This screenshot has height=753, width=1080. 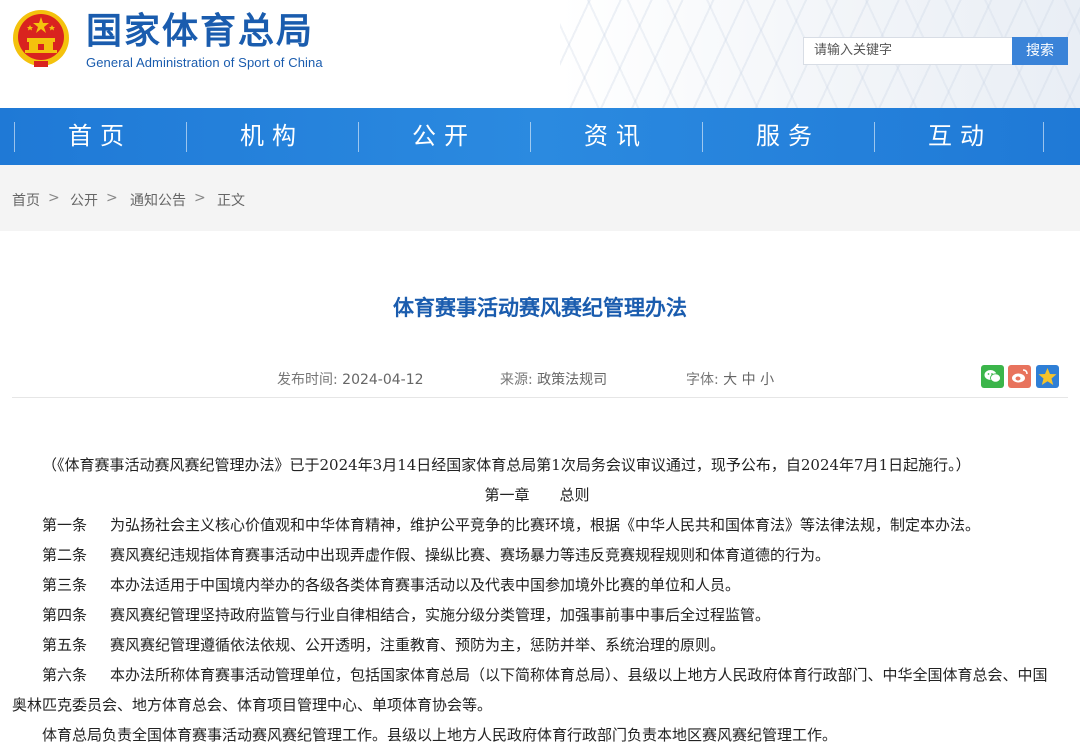 I want to click on favorite-icon, so click(x=1047, y=376).